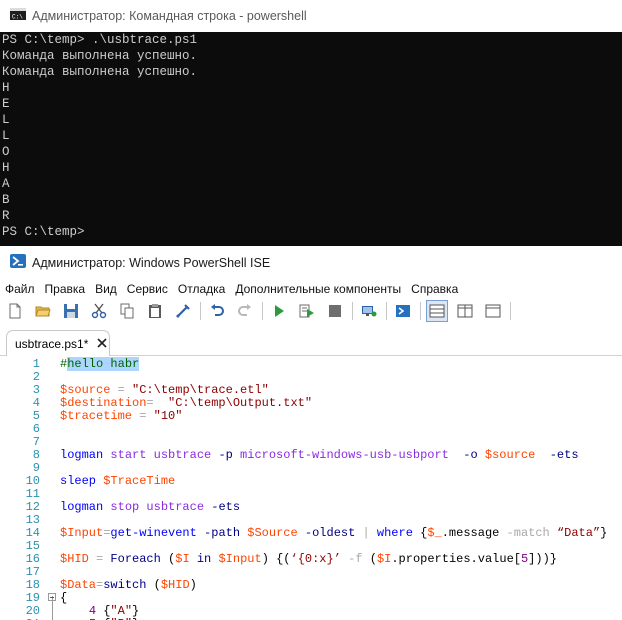  What do you see at coordinates (20, 289) in the screenshot?
I see `menu-file: Файл` at bounding box center [20, 289].